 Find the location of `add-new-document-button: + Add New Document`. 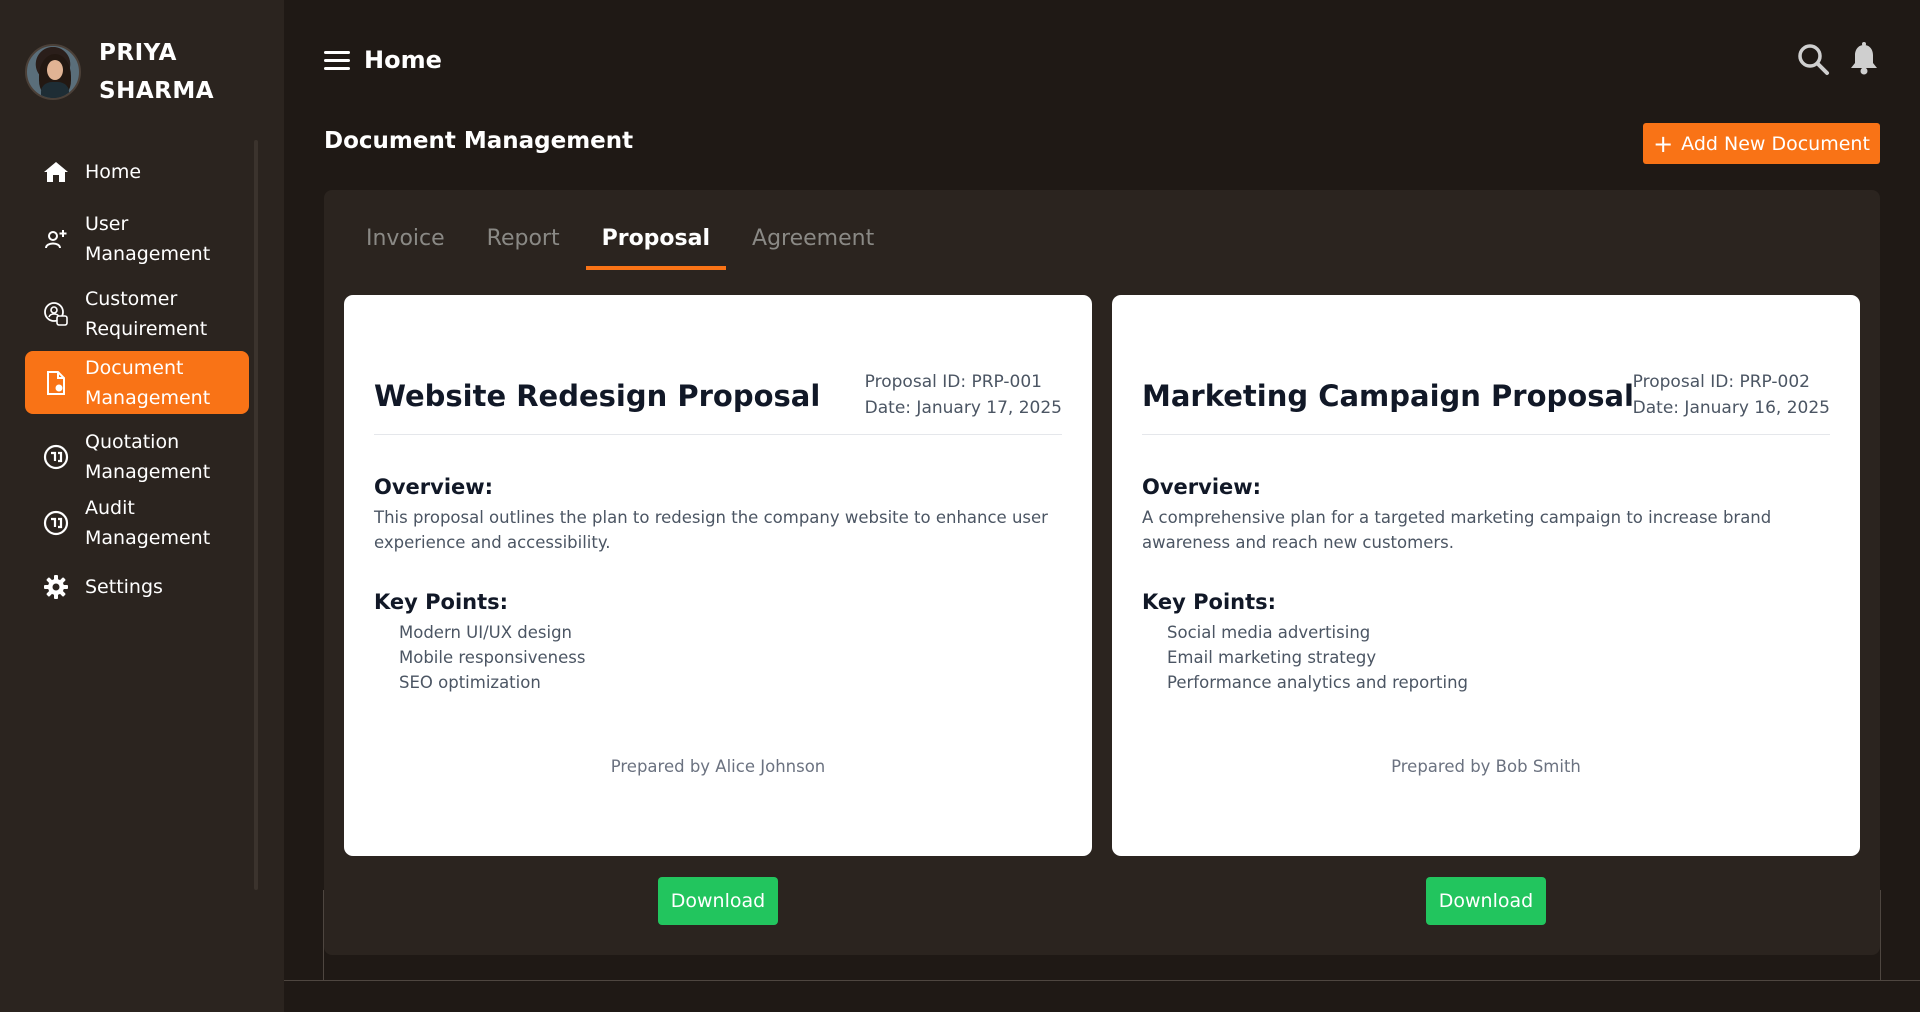

add-new-document-button: + Add New Document is located at coordinates (1761, 143).